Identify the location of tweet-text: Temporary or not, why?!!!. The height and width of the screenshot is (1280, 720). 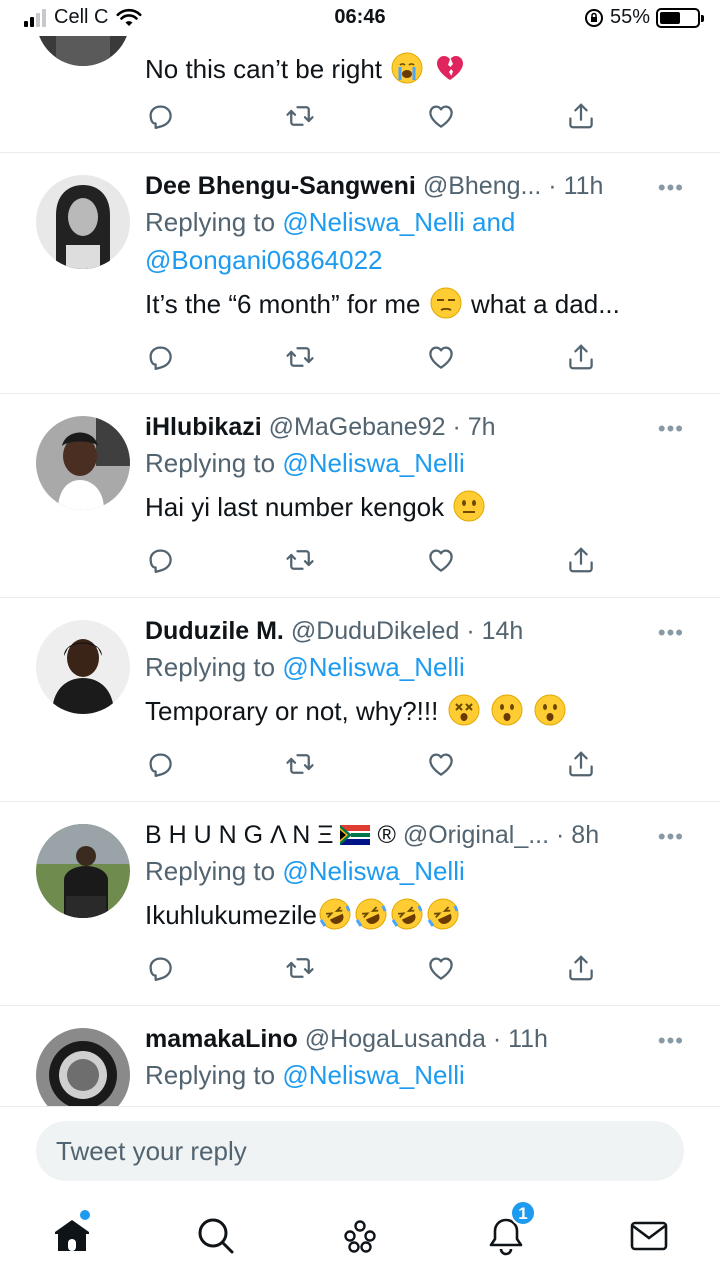
(417, 711).